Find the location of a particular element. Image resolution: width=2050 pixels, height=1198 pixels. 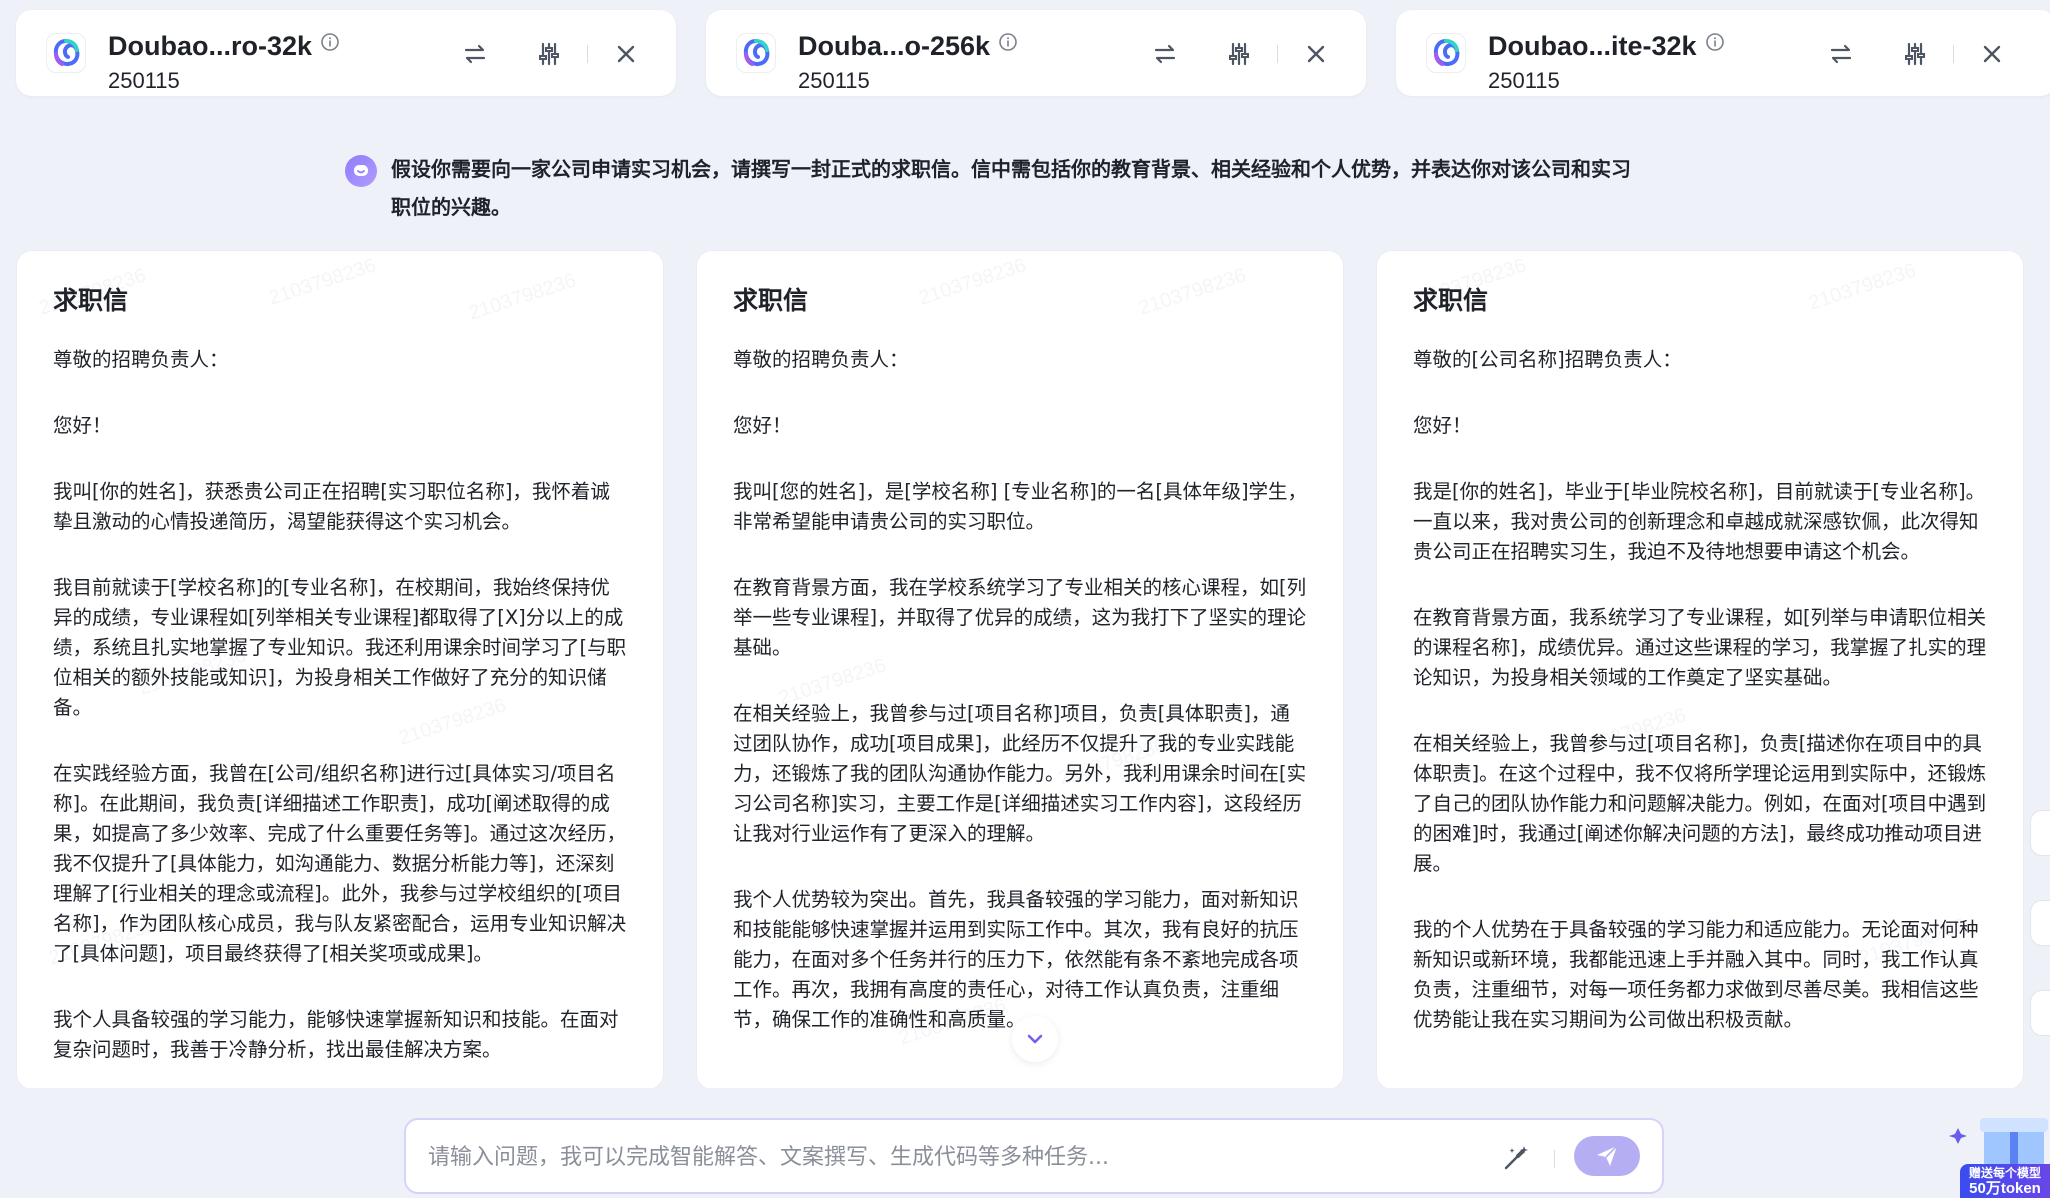

model-card: Doubao...ro-32k 250115 is located at coordinates (346, 53).